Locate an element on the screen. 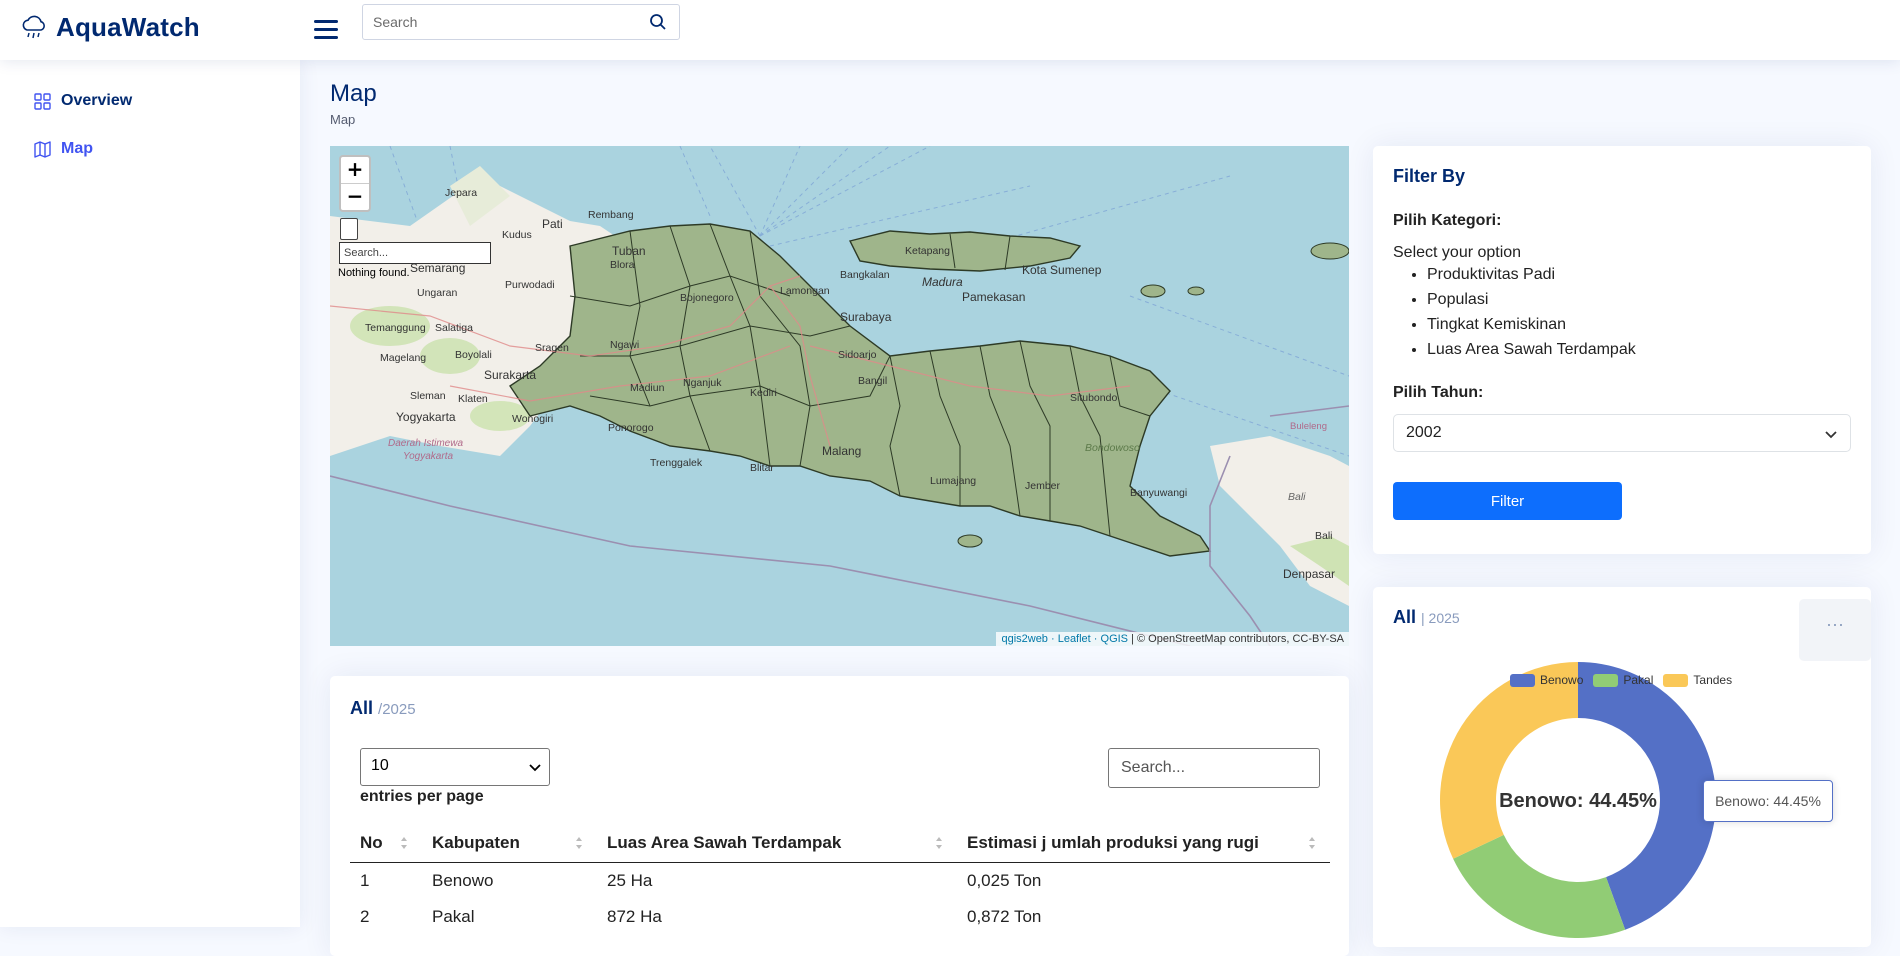 This screenshot has height=956, width=1900. sidebar-item-map: Map is located at coordinates (63, 149).